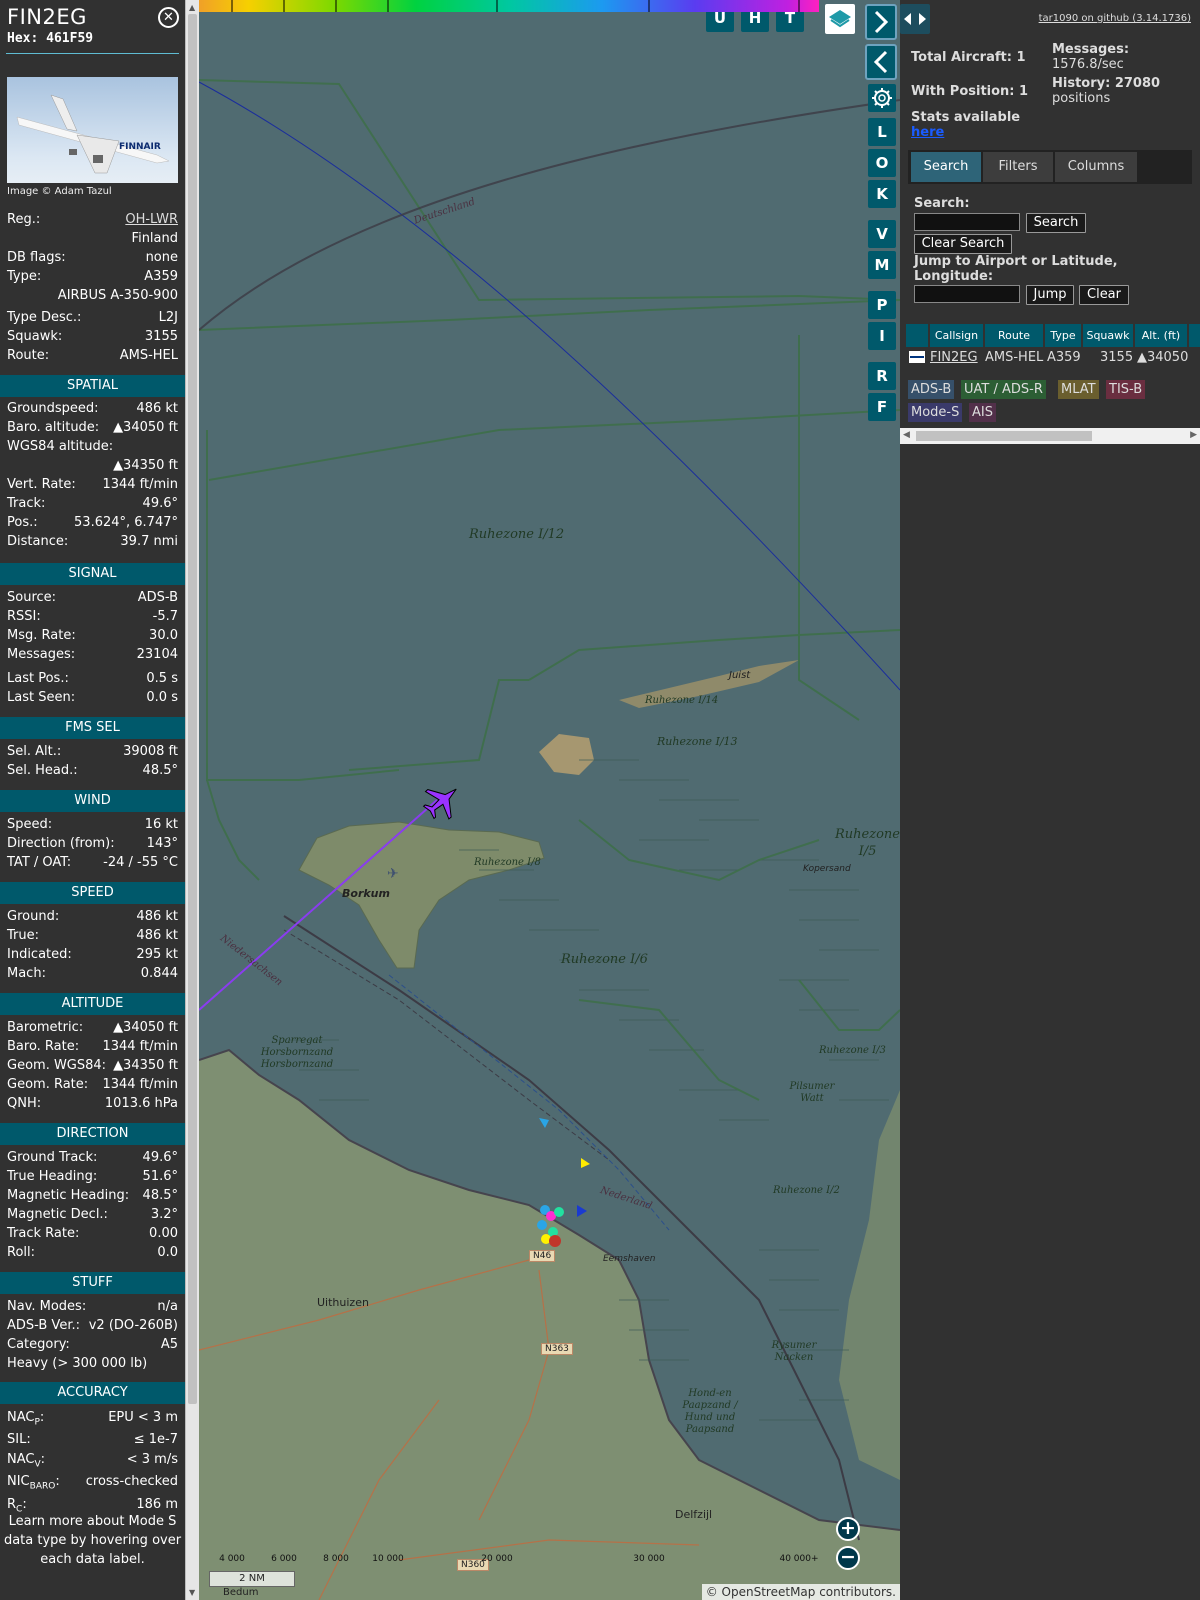  What do you see at coordinates (881, 62) in the screenshot?
I see `collapse-left-button` at bounding box center [881, 62].